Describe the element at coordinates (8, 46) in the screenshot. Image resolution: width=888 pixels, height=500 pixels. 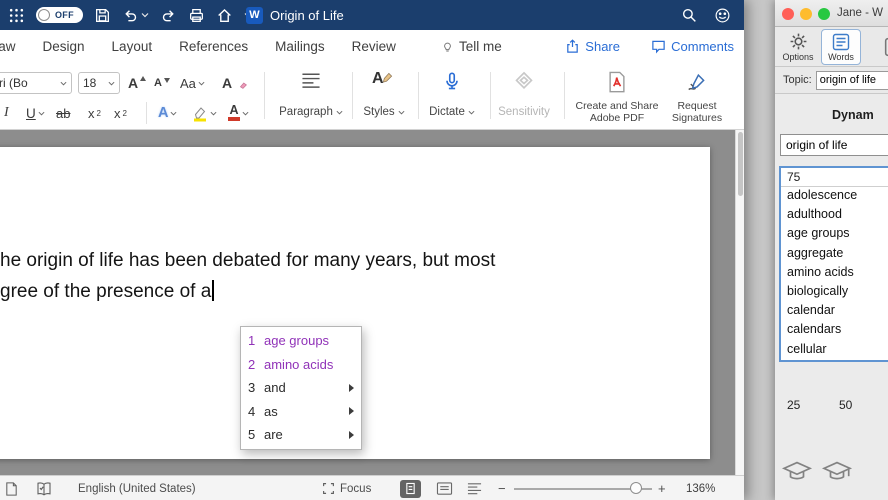
I see `tab-draw: Draw` at that location.